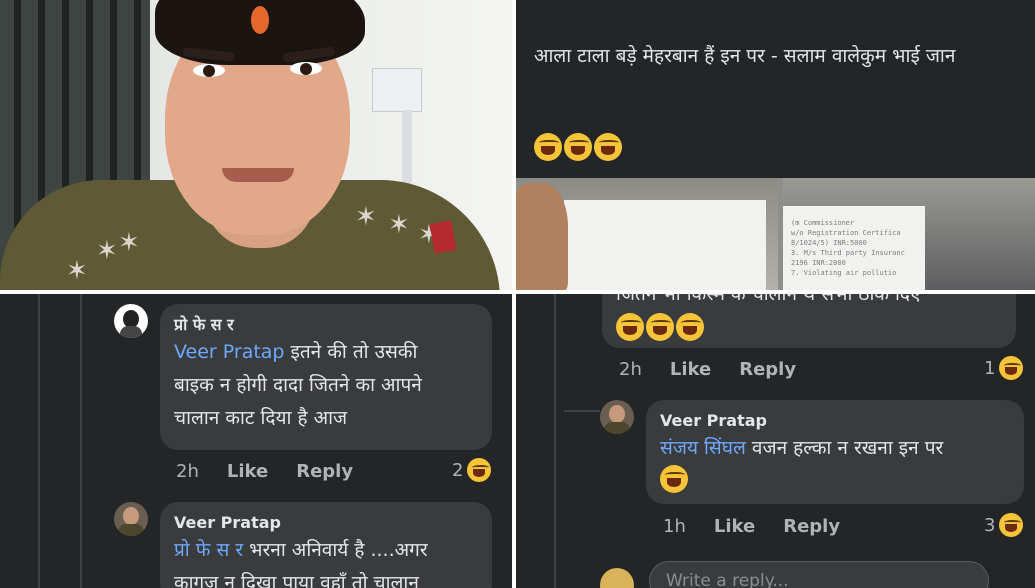 This screenshot has height=588, width=1035. I want to click on reaction-count: 2, so click(458, 470).